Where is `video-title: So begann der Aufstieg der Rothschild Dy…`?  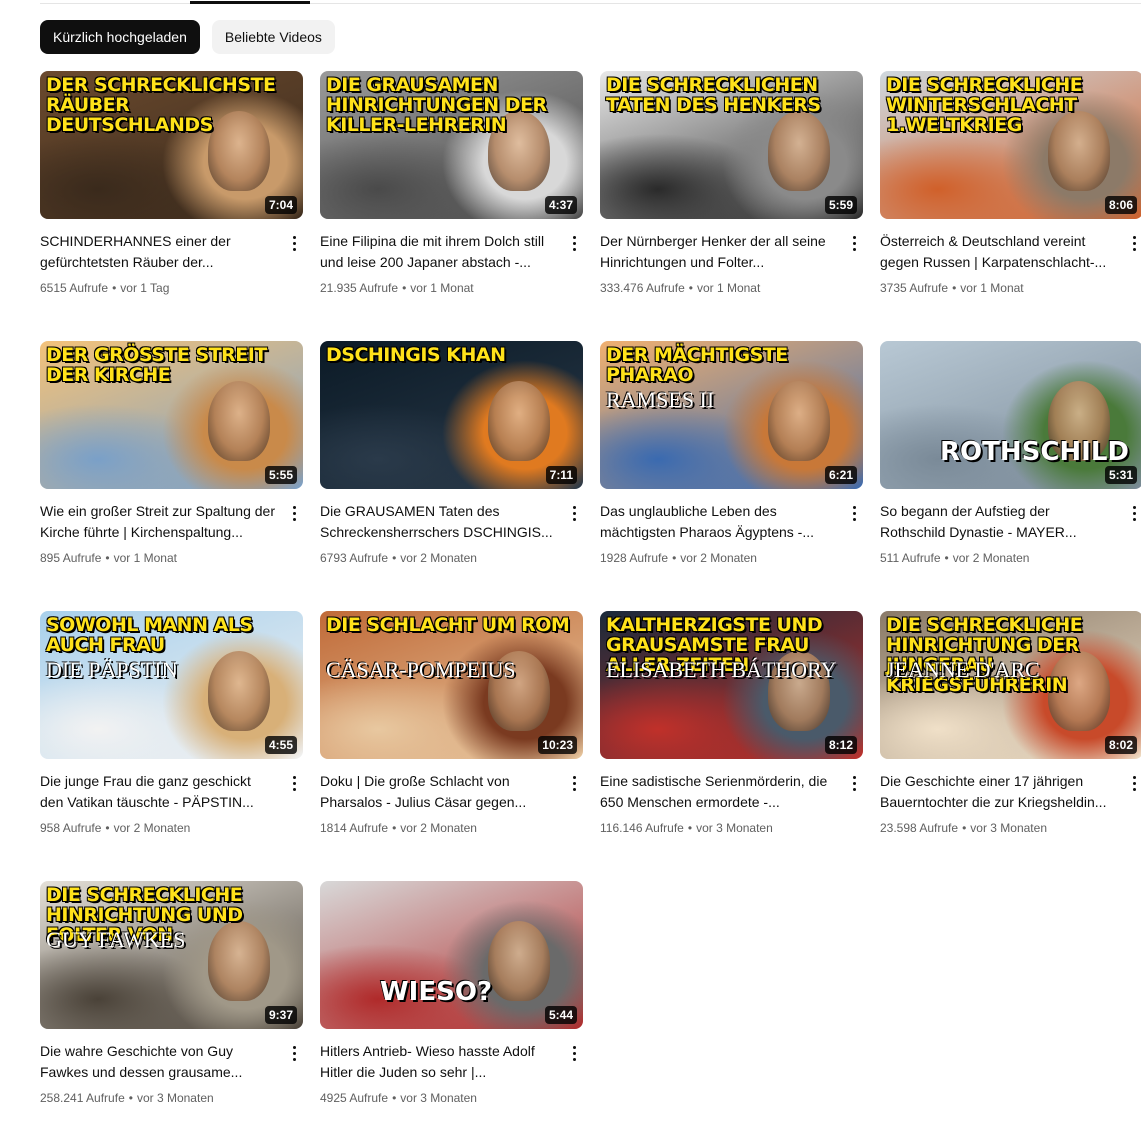
video-title: So begann der Aufstieg der Rothschild Dy… is located at coordinates (999, 522).